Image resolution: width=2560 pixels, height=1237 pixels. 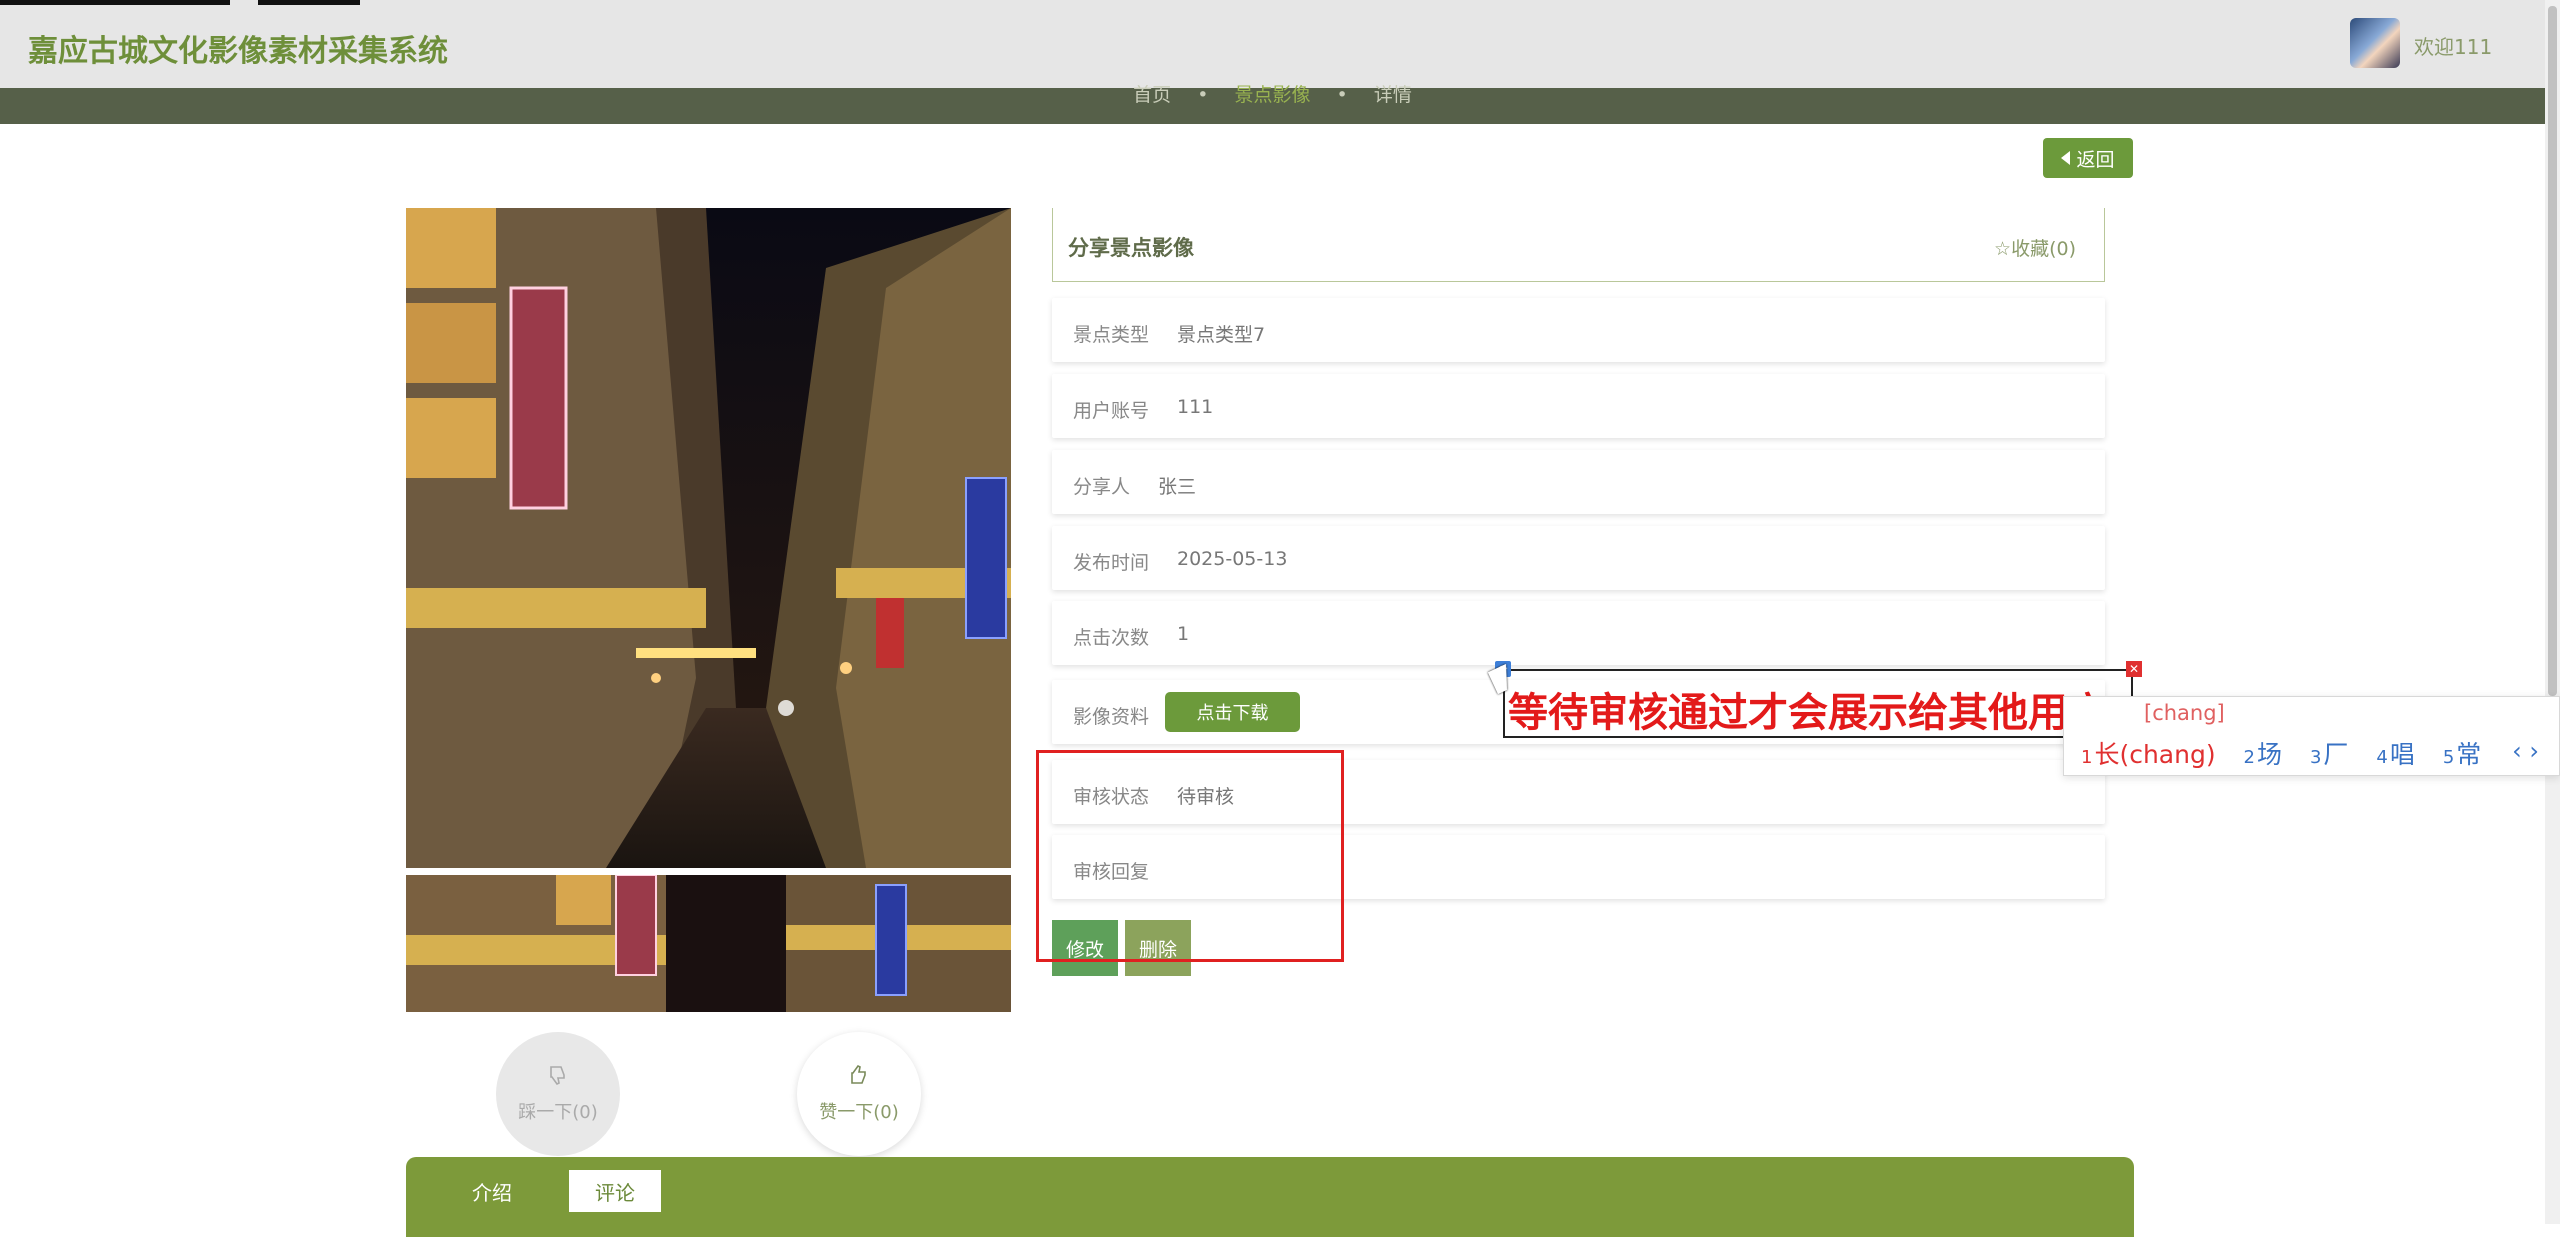 I want to click on row-value: 1, so click(x=1183, y=634).